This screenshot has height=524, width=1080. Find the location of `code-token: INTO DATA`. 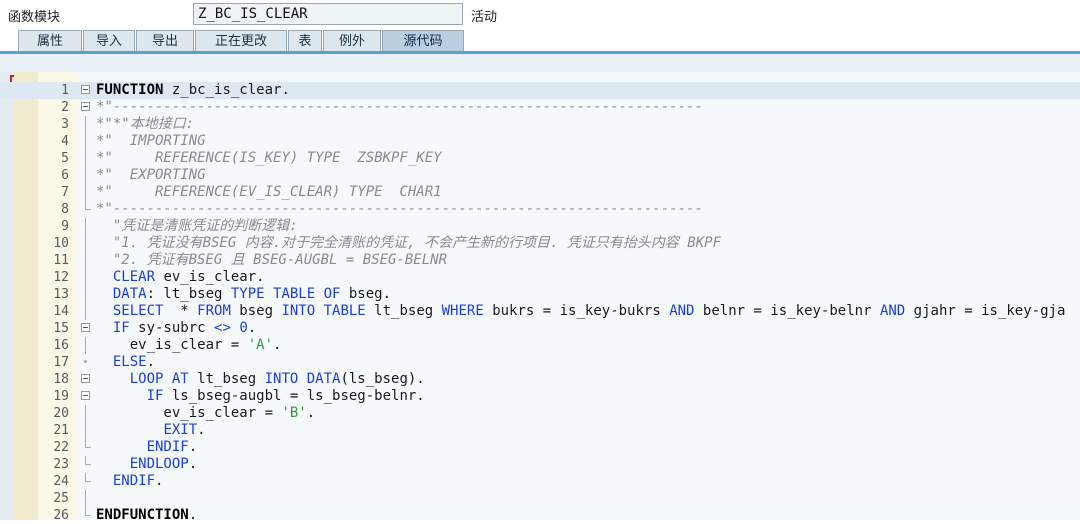

code-token: INTO DATA is located at coordinates (302, 379).